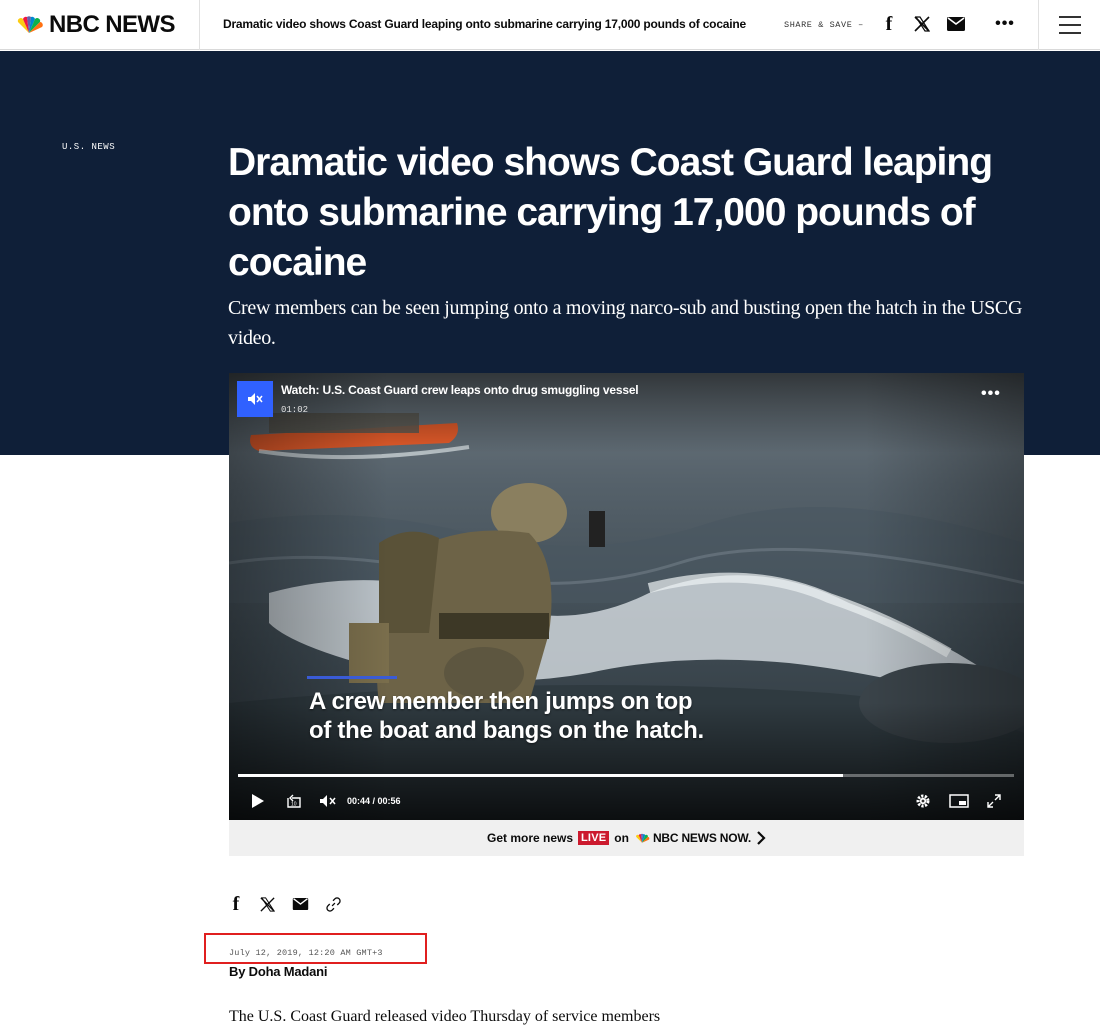 This screenshot has height=1034, width=1100. I want to click on nbc-news-logo: NBC NEWS, so click(94, 24).